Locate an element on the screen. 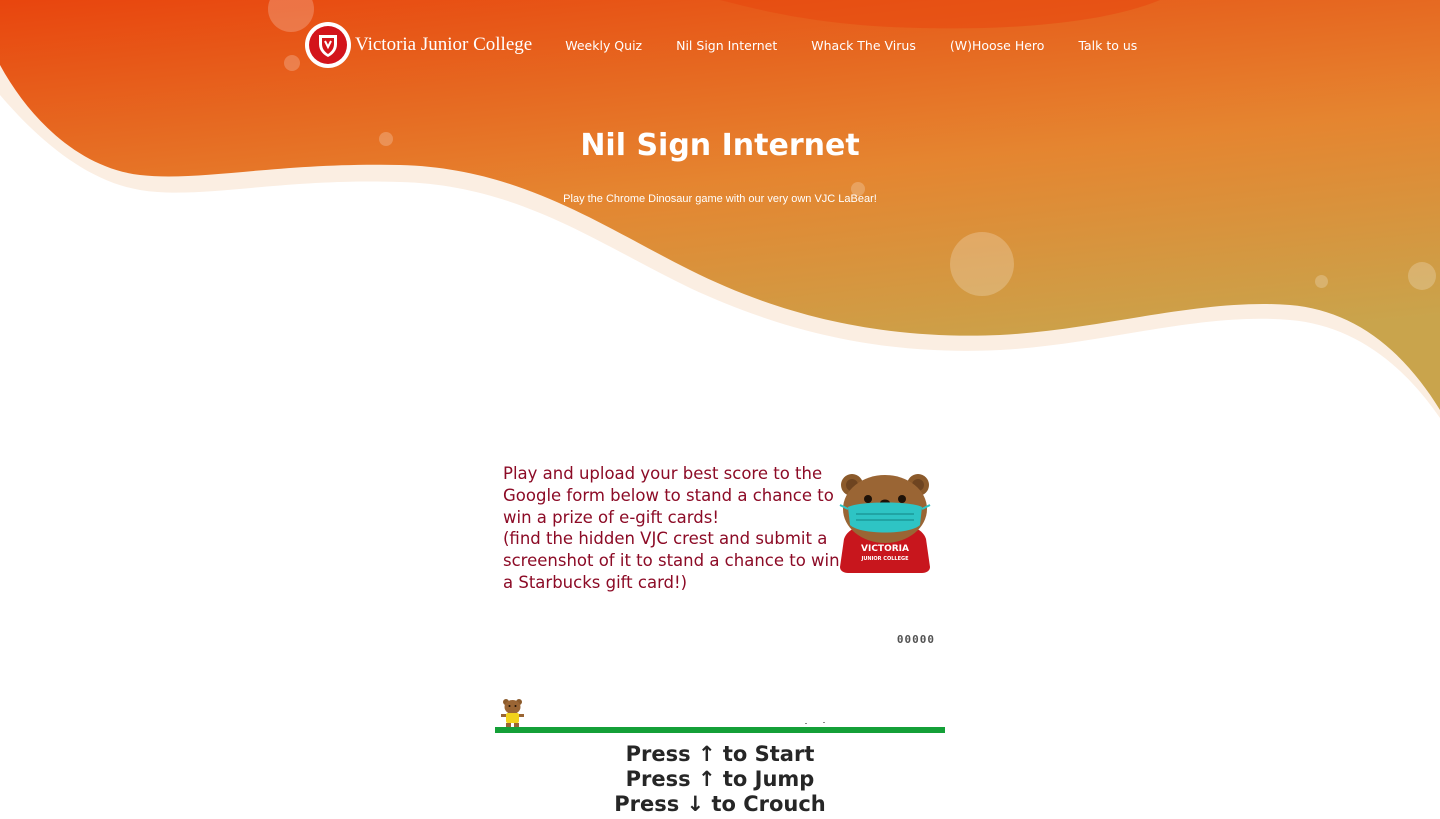 This screenshot has width=1440, height=819. mascot-shirt-subtext: JUNIOR COLLEGE is located at coordinates (884, 559).